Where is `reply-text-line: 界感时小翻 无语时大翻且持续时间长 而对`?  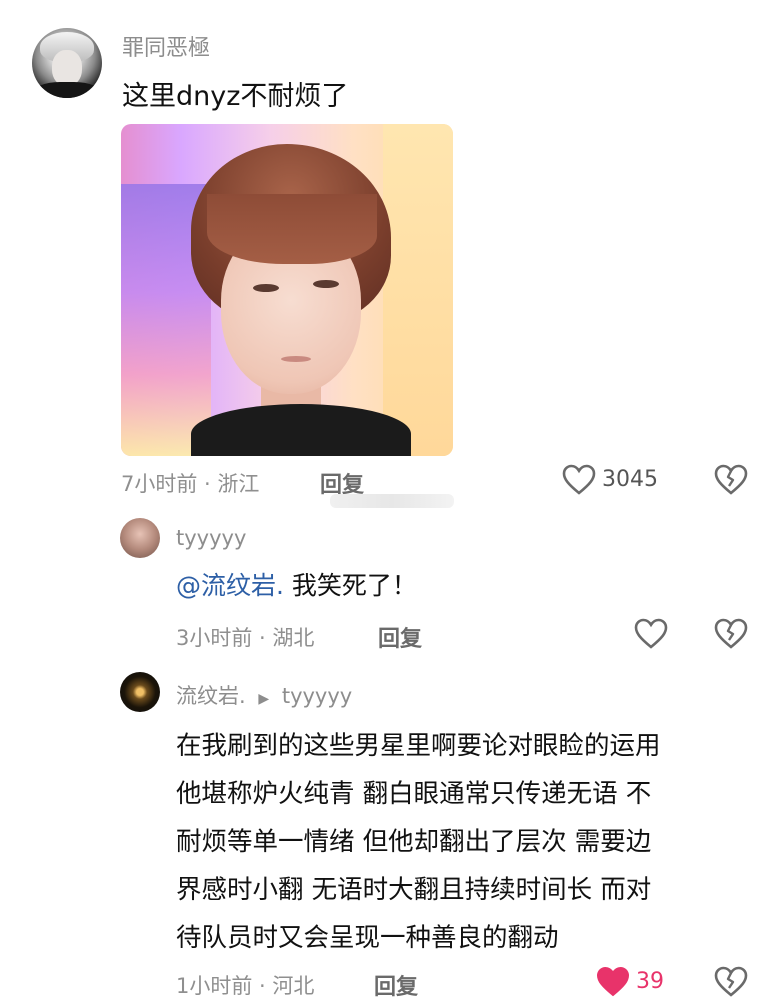
reply-text-line: 界感时小翻 无语时大翻且持续时间长 而对 is located at coordinates (414, 890).